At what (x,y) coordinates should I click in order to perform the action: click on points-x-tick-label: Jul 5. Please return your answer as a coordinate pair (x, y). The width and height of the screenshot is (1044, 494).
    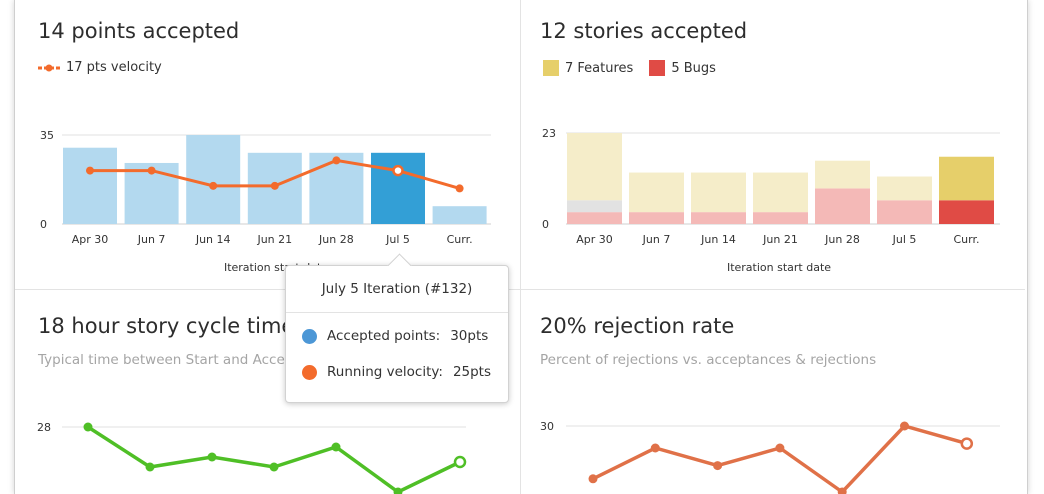
    Looking at the image, I should click on (397, 239).